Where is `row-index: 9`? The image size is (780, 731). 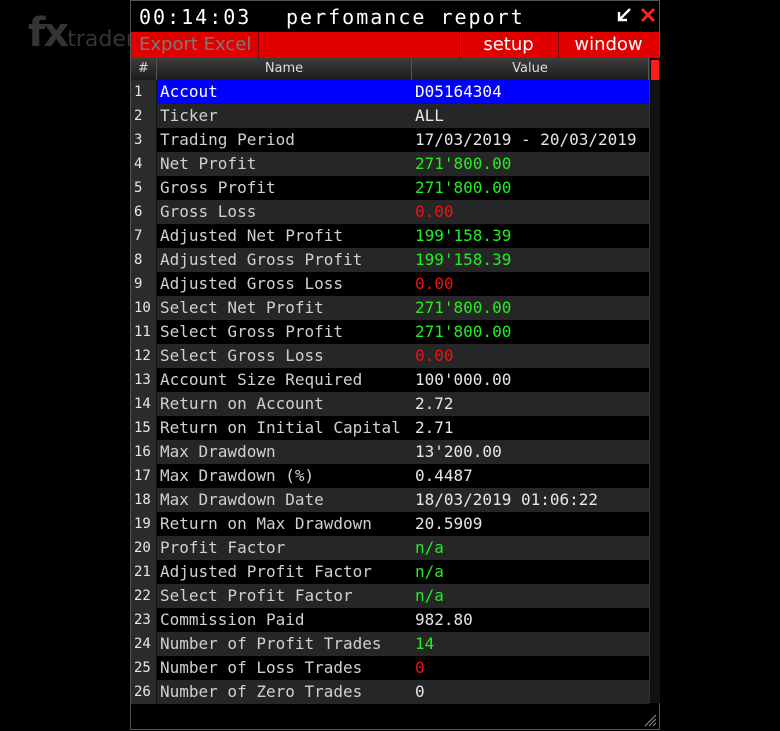 row-index: 9 is located at coordinates (144, 284).